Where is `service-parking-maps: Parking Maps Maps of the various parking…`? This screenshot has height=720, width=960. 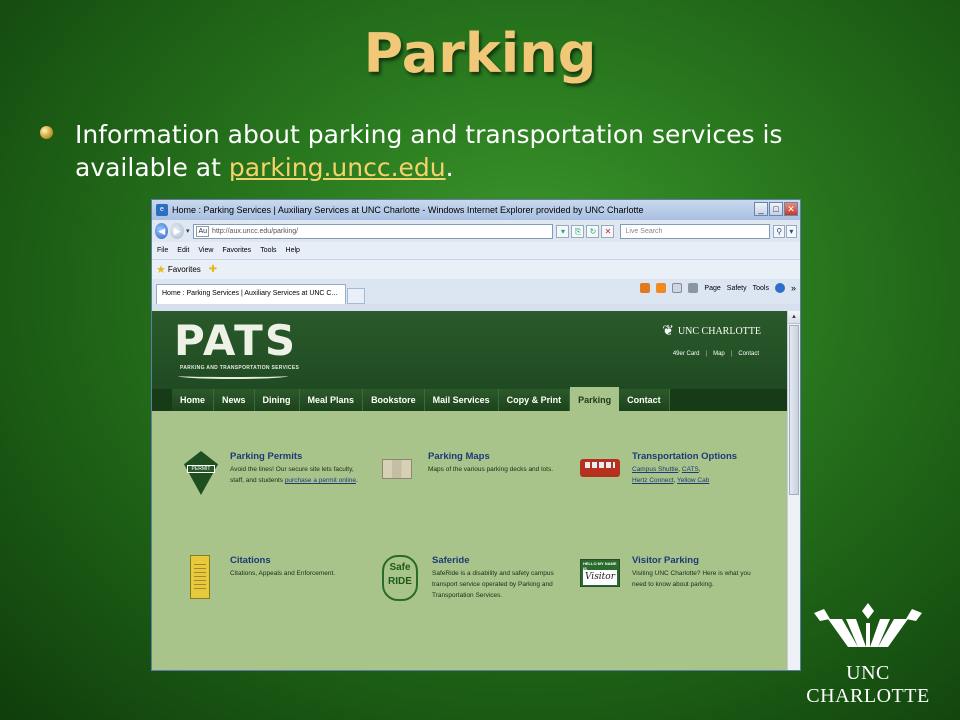
service-parking-maps: Parking Maps Maps of the various parking… is located at coordinates (470, 473).